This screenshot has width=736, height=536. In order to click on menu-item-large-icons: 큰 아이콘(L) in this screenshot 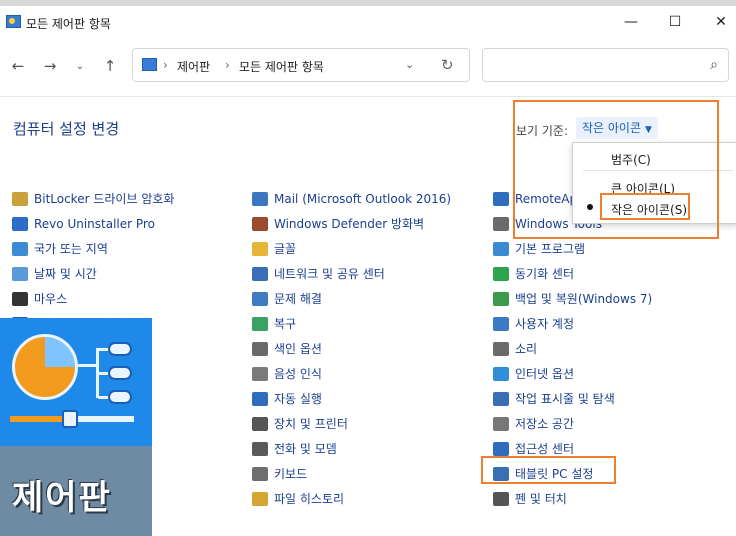, I will do `click(643, 188)`.